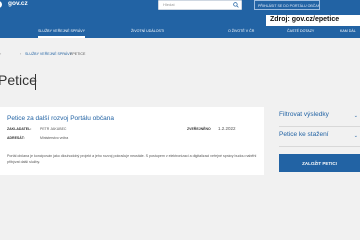  Describe the element at coordinates (236, 5) in the screenshot. I see `search-icon` at that location.